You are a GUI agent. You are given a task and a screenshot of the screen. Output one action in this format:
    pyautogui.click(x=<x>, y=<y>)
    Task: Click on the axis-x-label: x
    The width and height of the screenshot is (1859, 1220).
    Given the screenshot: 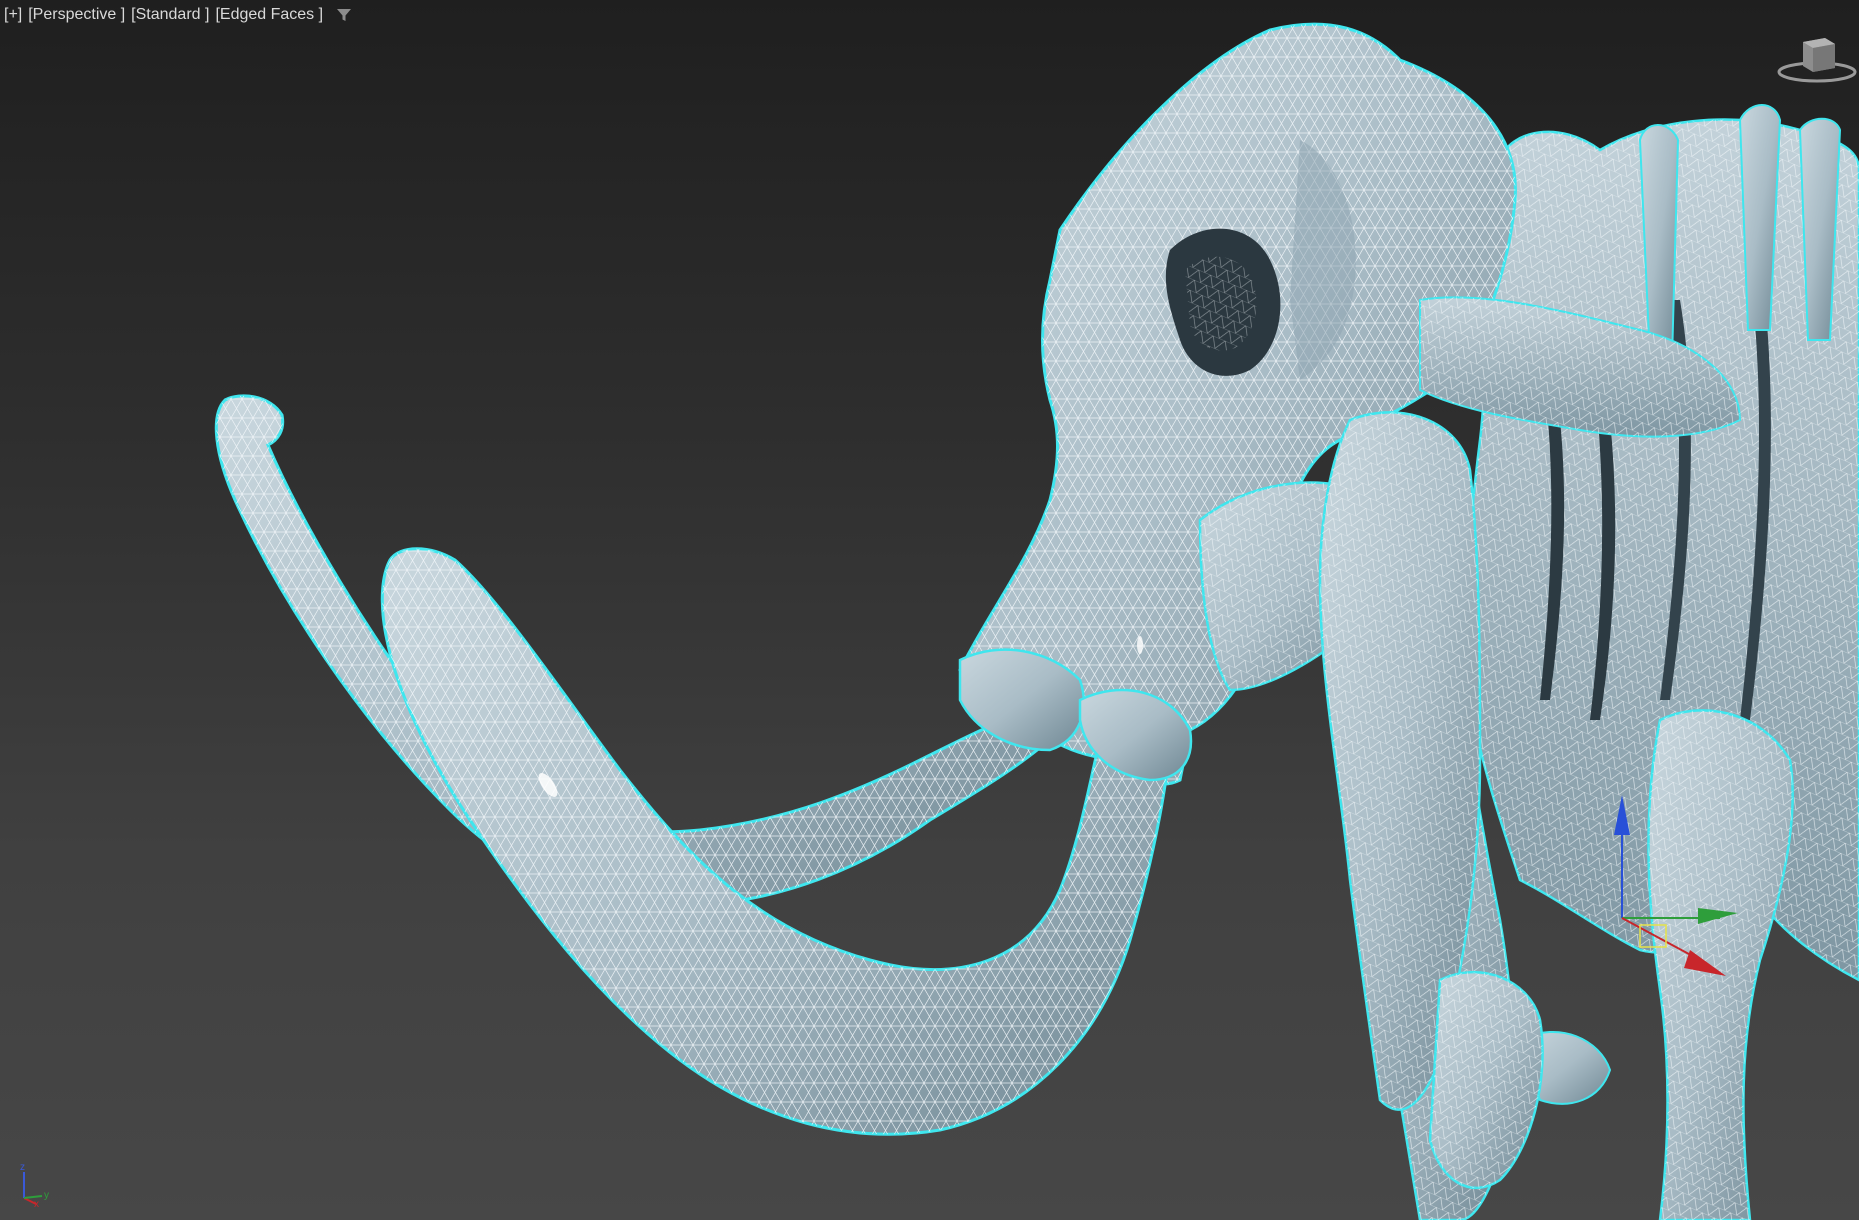 What is the action you would take?
    pyautogui.click(x=36, y=1203)
    